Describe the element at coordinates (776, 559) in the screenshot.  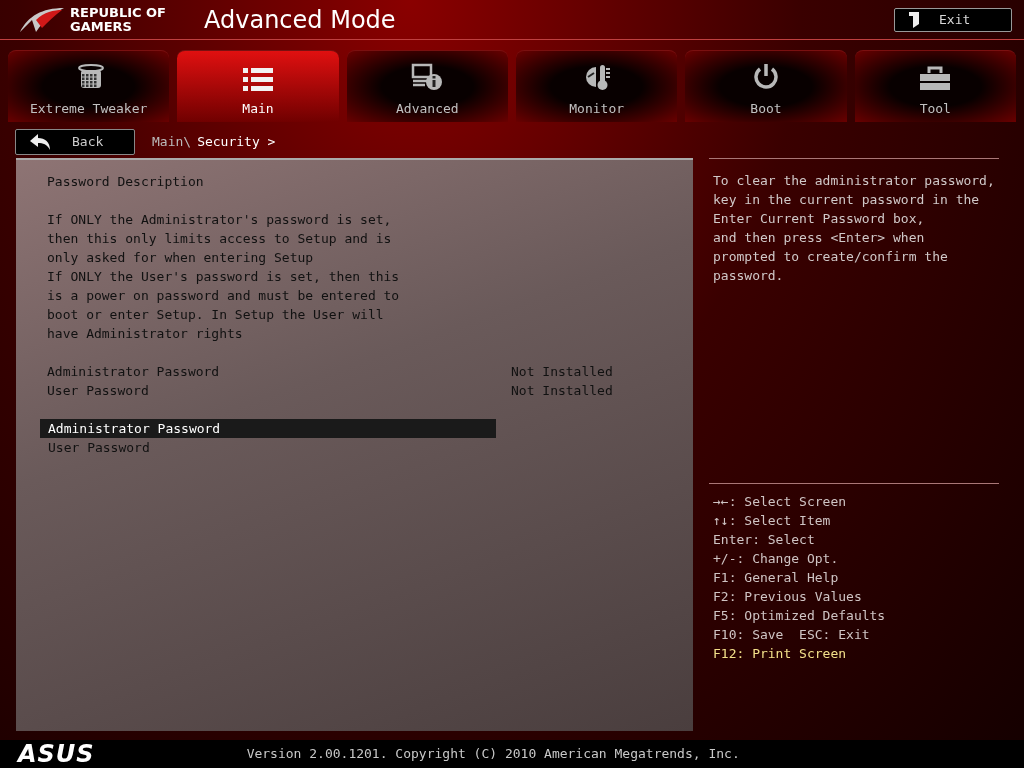
I see `key-hint: +/-: Change Opt.` at that location.